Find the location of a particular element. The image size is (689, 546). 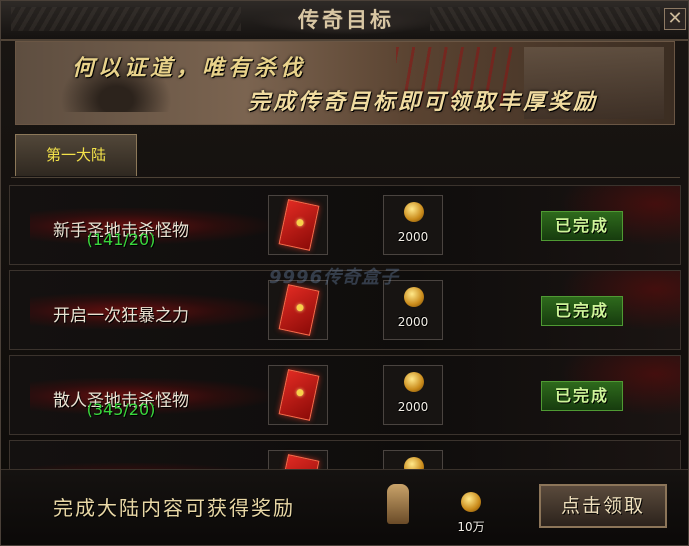

tab-bar: 第一大陆 is located at coordinates (345, 154).